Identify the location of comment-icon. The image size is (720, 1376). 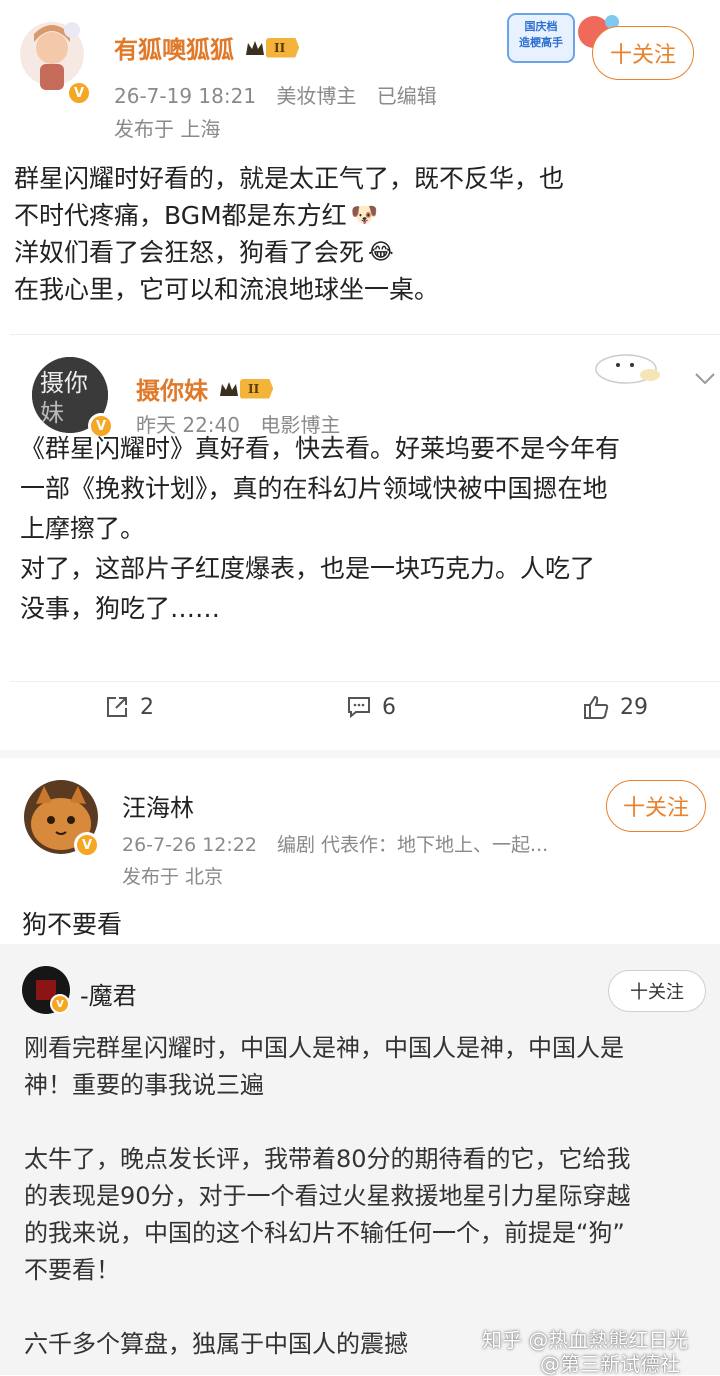
(359, 708).